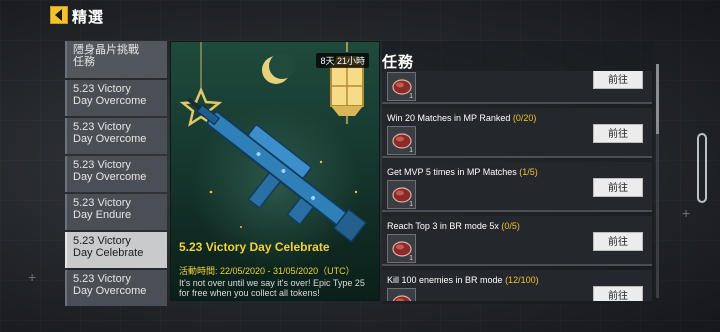  What do you see at coordinates (517, 133) in the screenshot?
I see `task-row: Win 20 Matches in MP Ranked (0/20) 1 前往` at bounding box center [517, 133].